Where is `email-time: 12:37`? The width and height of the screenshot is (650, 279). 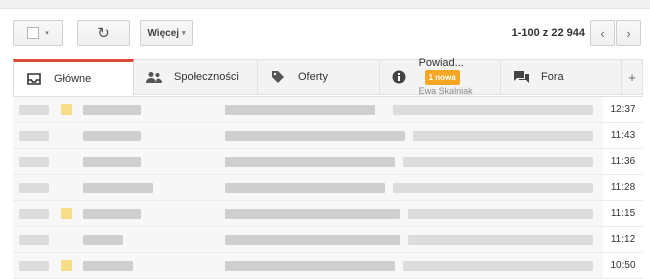
email-time: 12:37 is located at coordinates (623, 109).